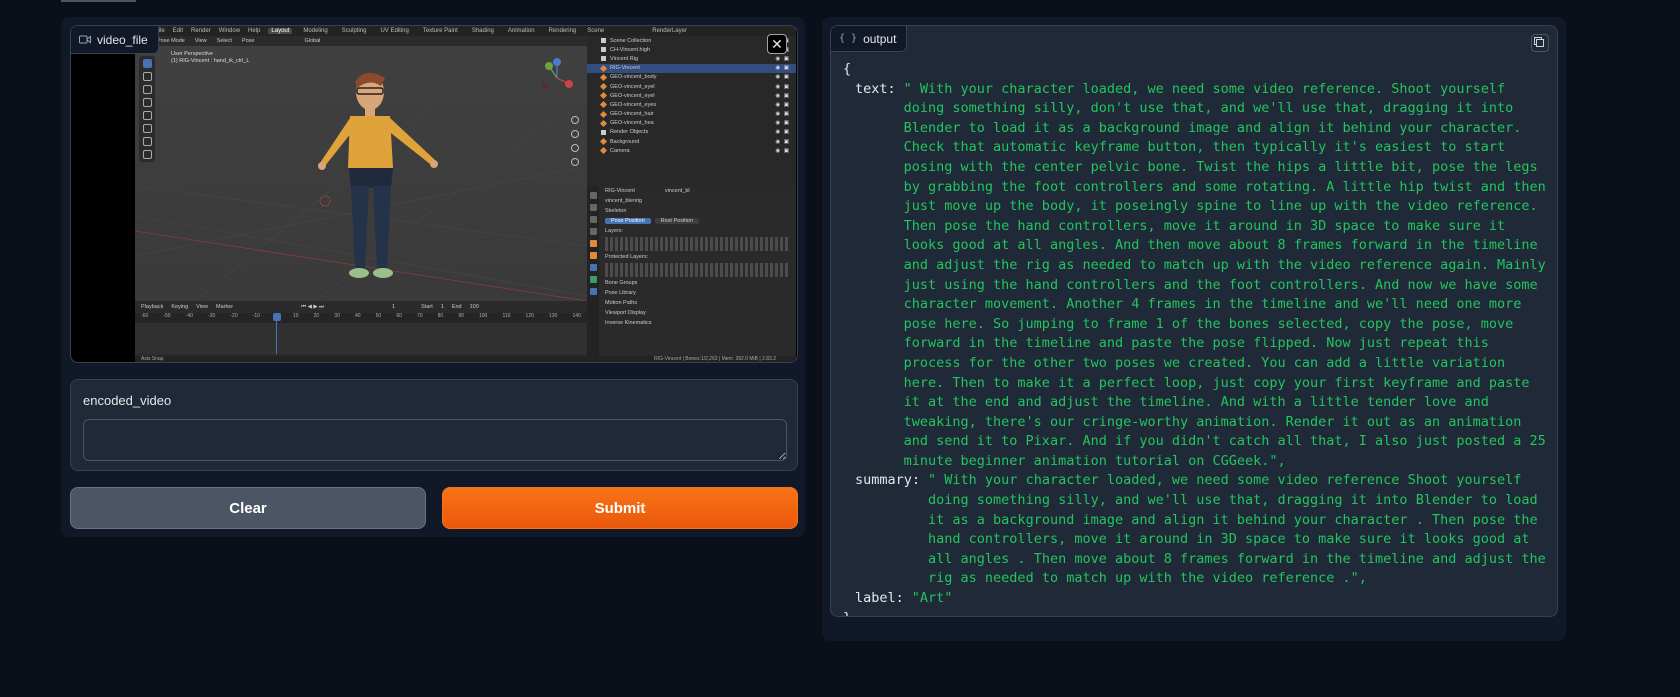 This screenshot has height=697, width=1680. Describe the element at coordinates (621, 303) in the screenshot. I see `panel-motion-paths: Motion Paths` at that location.